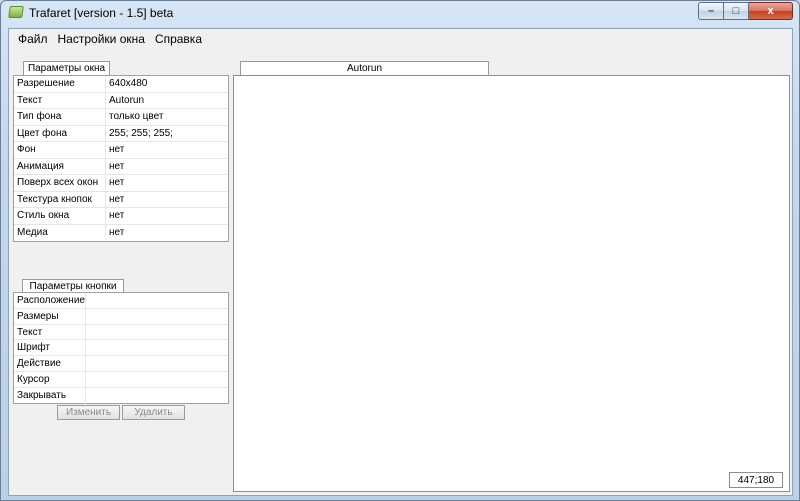 The width and height of the screenshot is (800, 501). What do you see at coordinates (60, 216) in the screenshot?
I see `param-name: Стиль окна` at bounding box center [60, 216].